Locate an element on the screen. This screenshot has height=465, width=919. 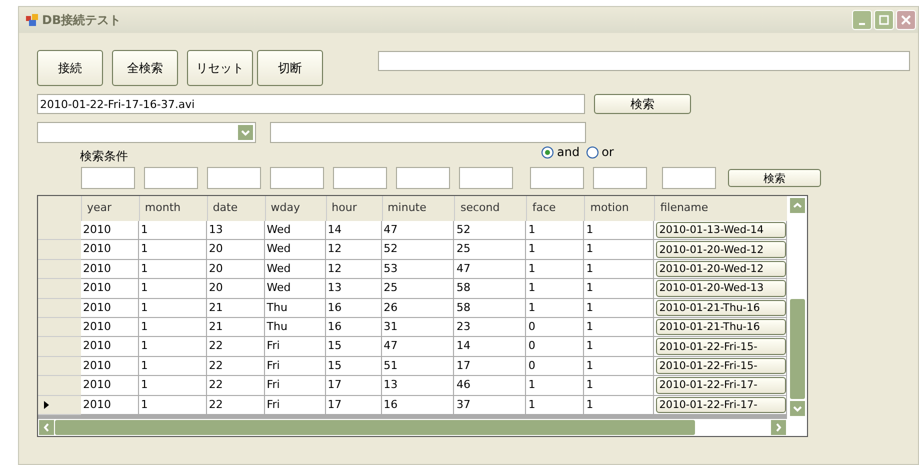
vertical-scrollbar is located at coordinates (797, 316).